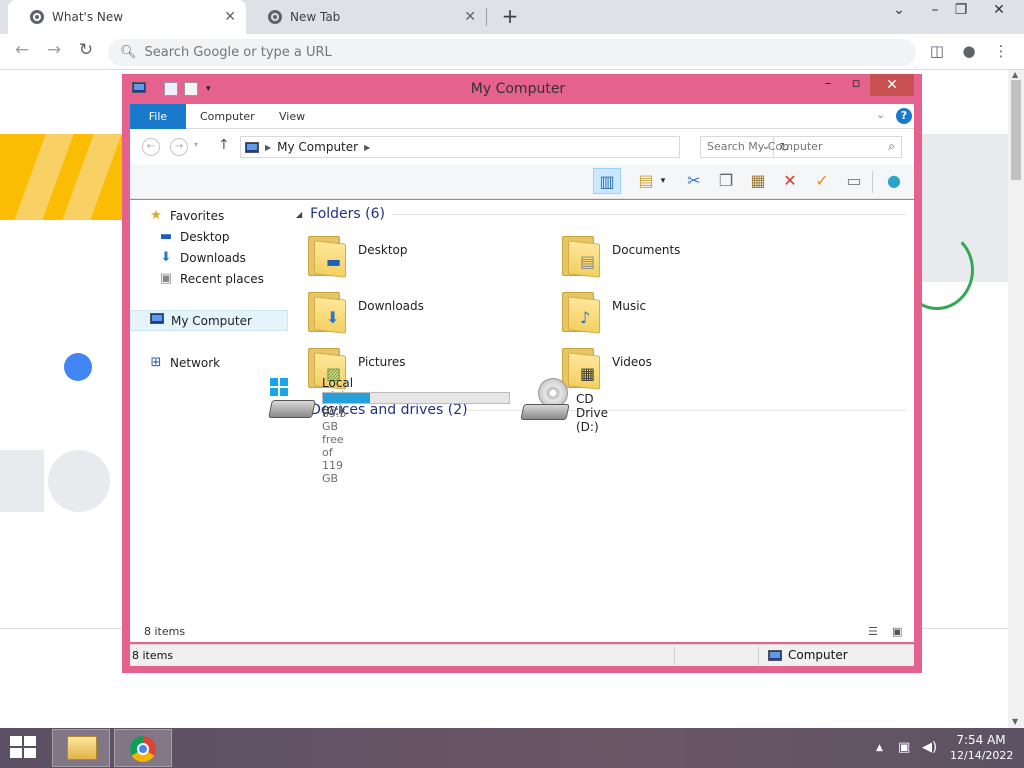 This screenshot has width=1024, height=768. Describe the element at coordinates (197, 215) in the screenshot. I see `nav-label: Favorites` at that location.